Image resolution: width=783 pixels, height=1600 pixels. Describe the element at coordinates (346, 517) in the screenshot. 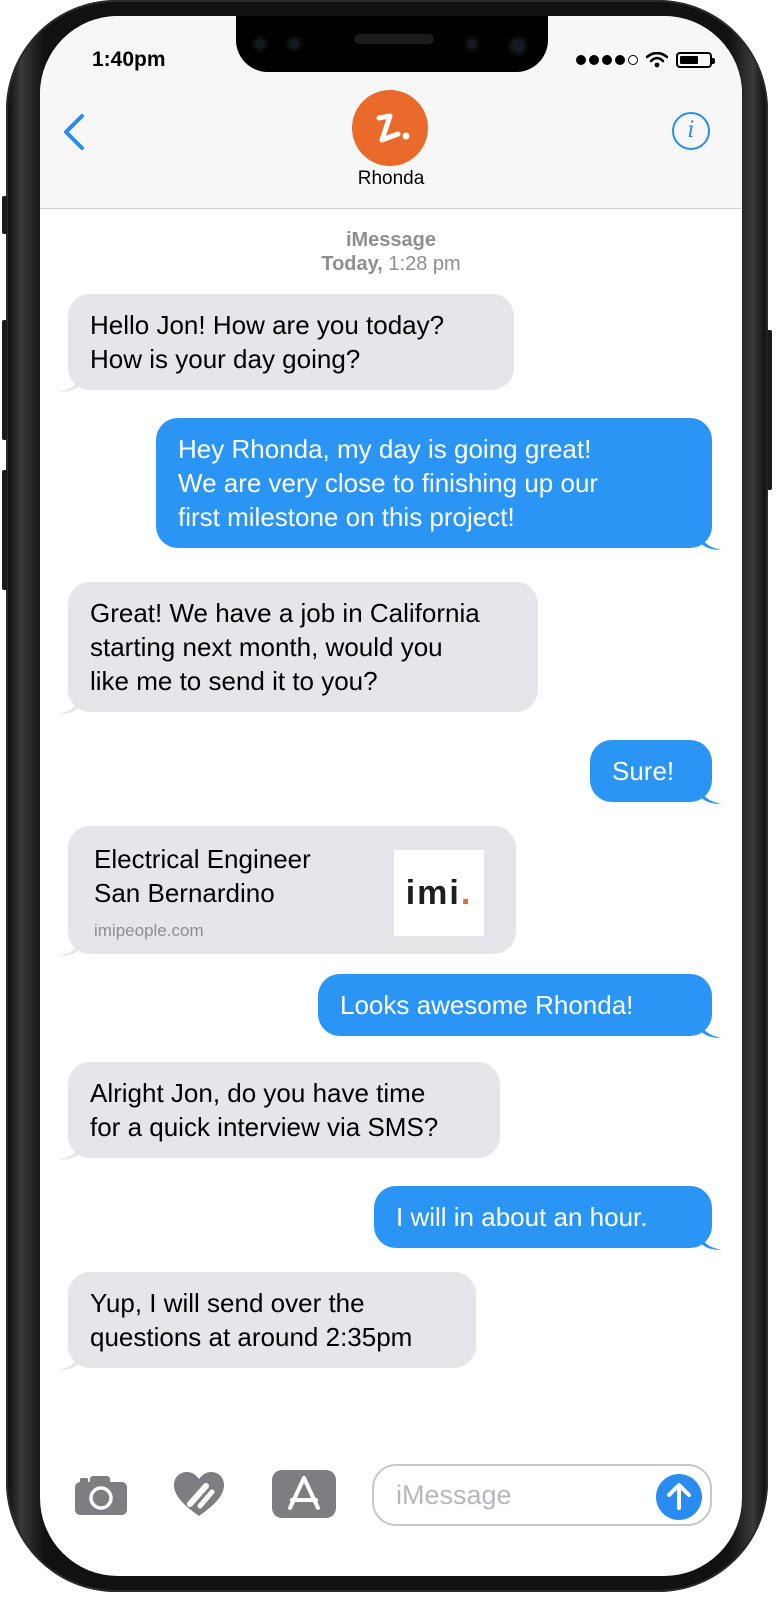

I see `message-text: first milestone on this project!` at that location.